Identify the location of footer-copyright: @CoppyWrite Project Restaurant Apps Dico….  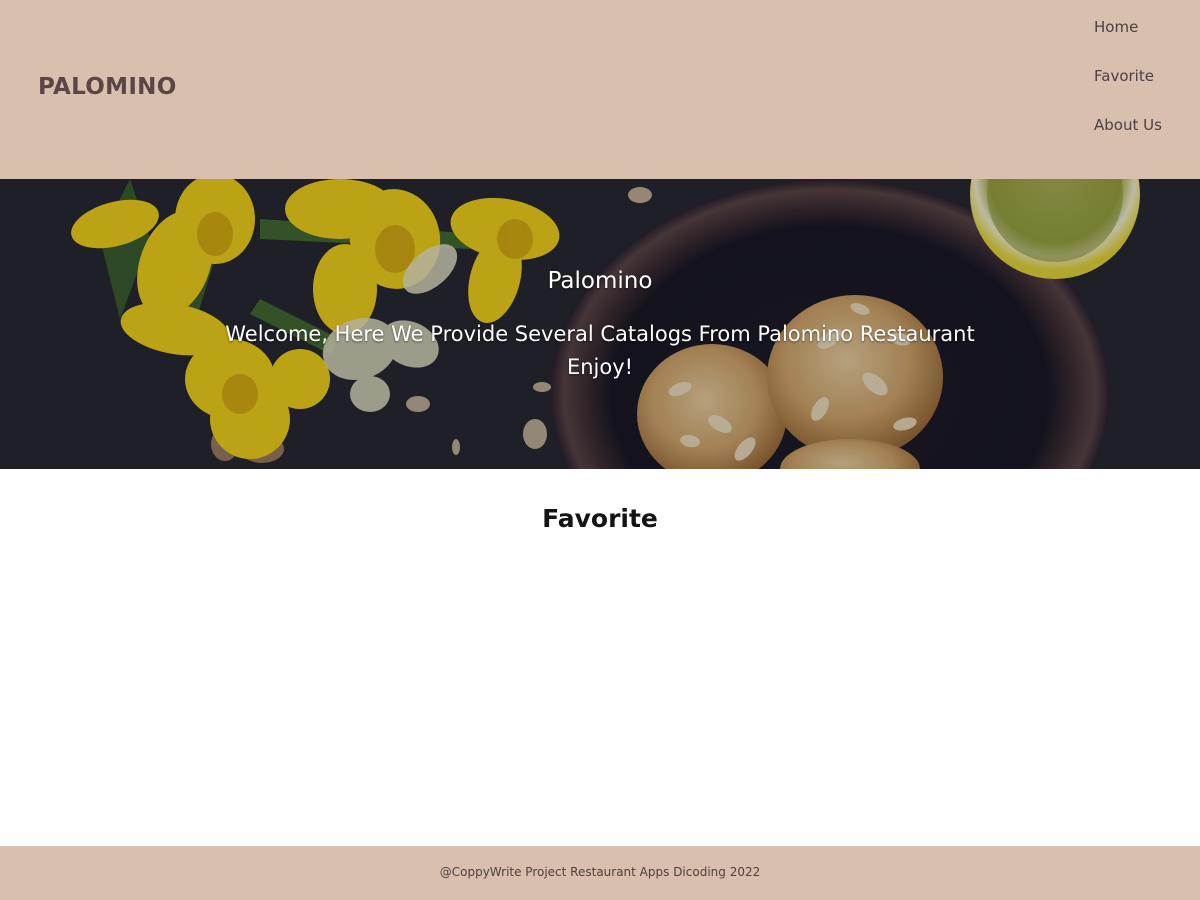
(600, 872).